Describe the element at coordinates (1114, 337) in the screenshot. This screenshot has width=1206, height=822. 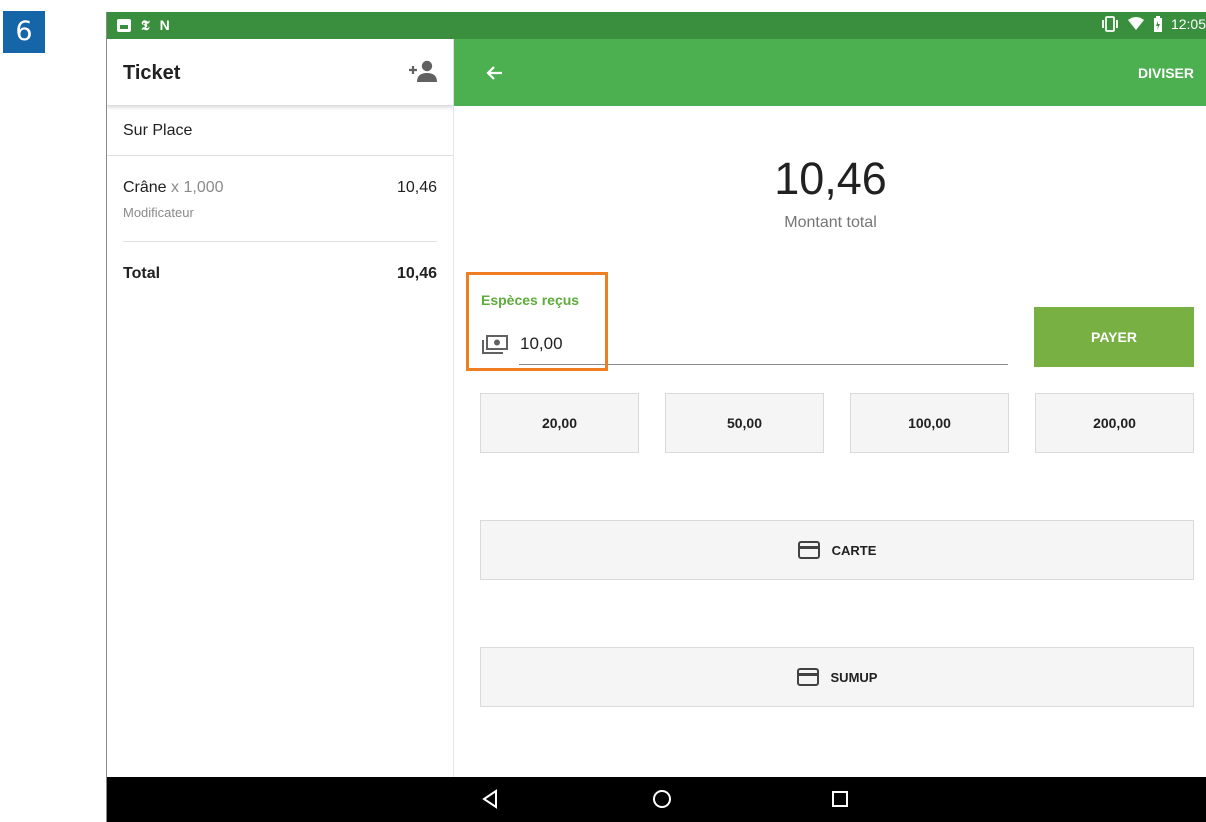
I see `pay-button: PAYER` at that location.